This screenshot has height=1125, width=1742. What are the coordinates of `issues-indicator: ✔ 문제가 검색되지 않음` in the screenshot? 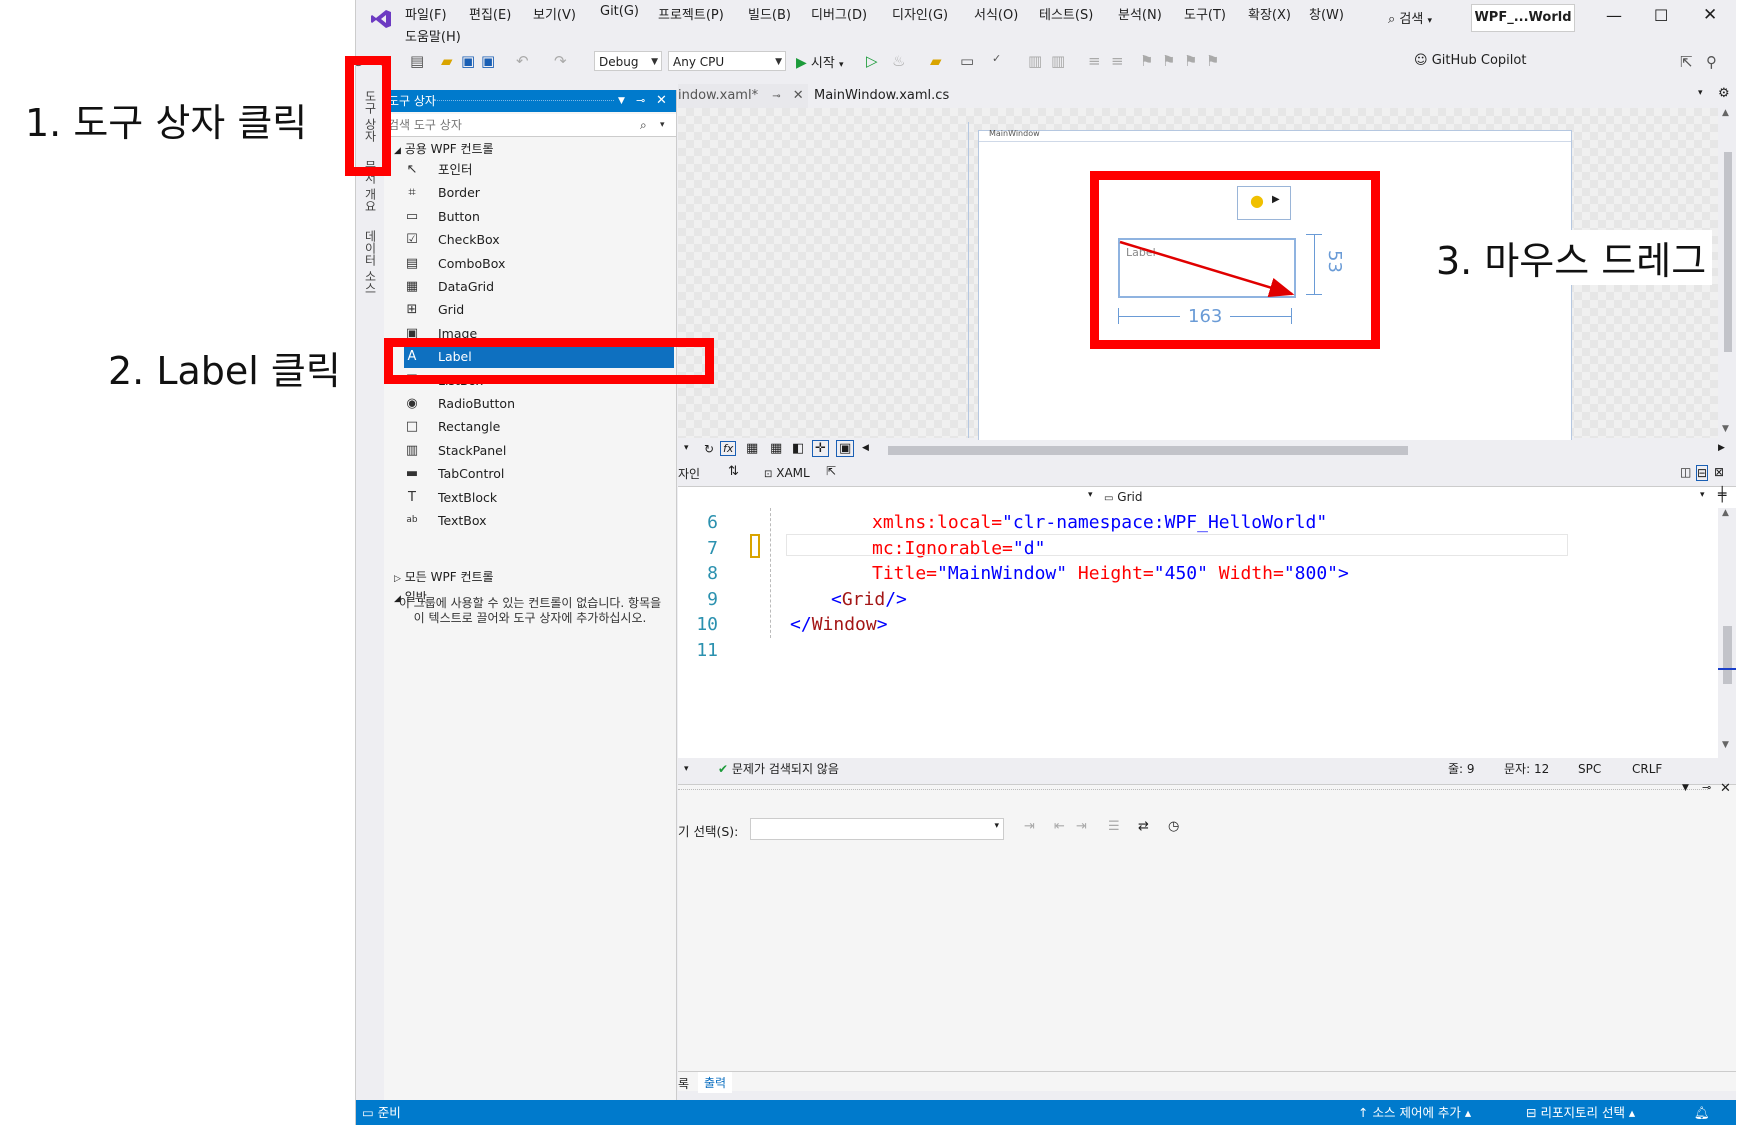 It's located at (778, 769).